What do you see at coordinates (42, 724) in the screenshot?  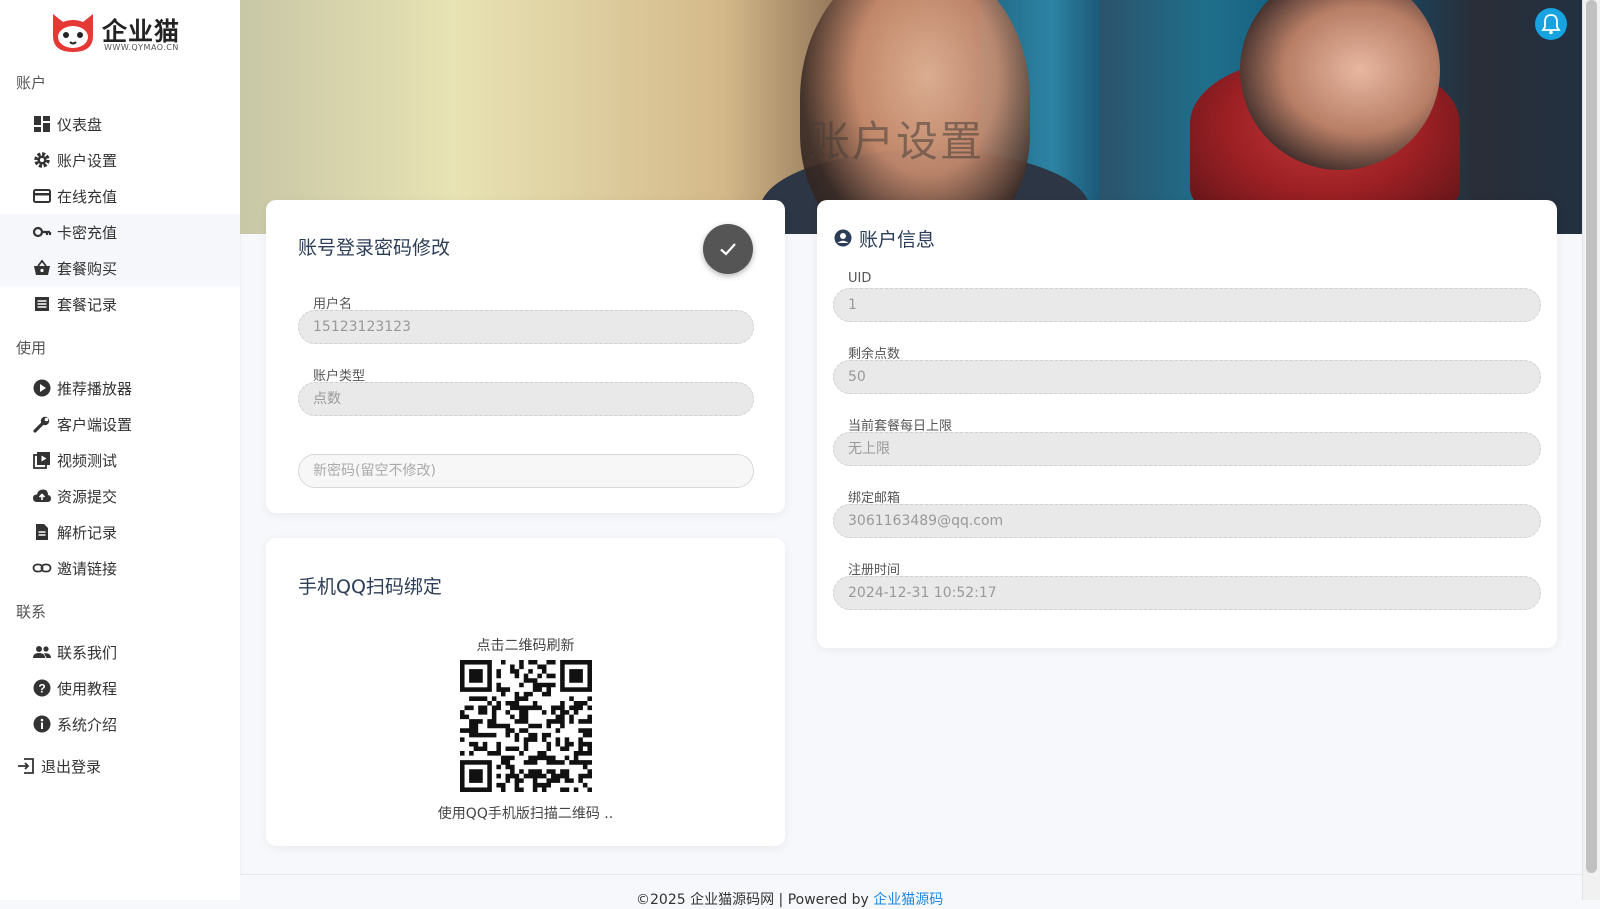 I see `info-circle-icon` at bounding box center [42, 724].